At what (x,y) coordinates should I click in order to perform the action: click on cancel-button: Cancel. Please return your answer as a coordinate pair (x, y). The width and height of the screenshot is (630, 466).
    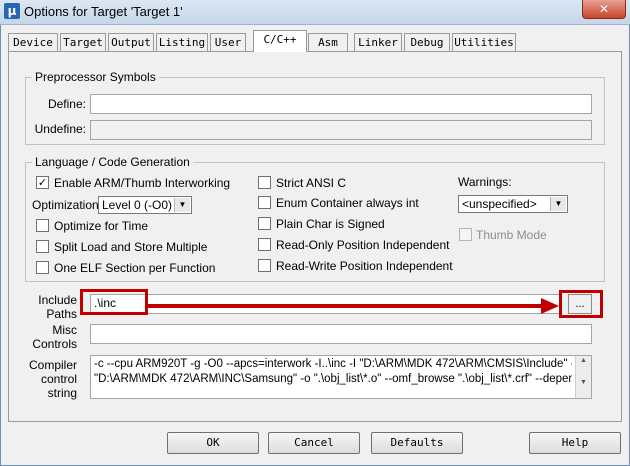
    Looking at the image, I should click on (314, 443).